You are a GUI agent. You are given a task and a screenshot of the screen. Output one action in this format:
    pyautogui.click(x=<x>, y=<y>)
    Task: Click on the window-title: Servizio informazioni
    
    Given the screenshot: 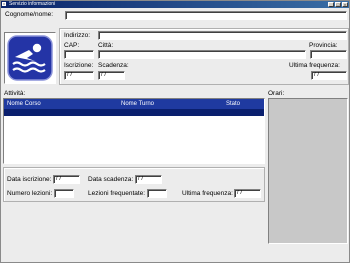 What is the action you would take?
    pyautogui.click(x=32, y=4)
    